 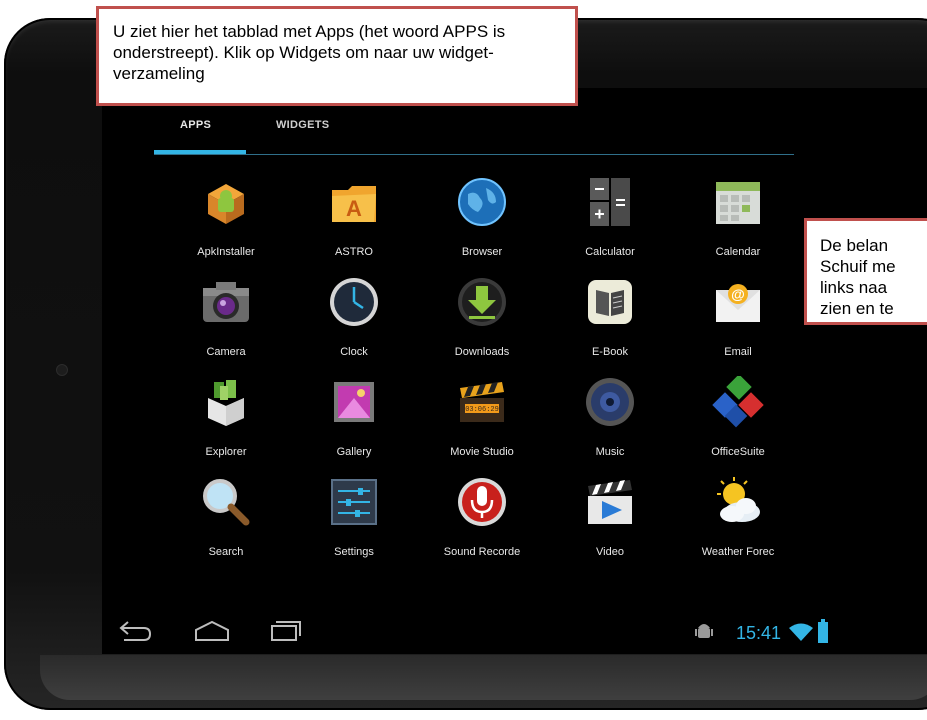 I want to click on app-camera: Camera, so click(x=226, y=326).